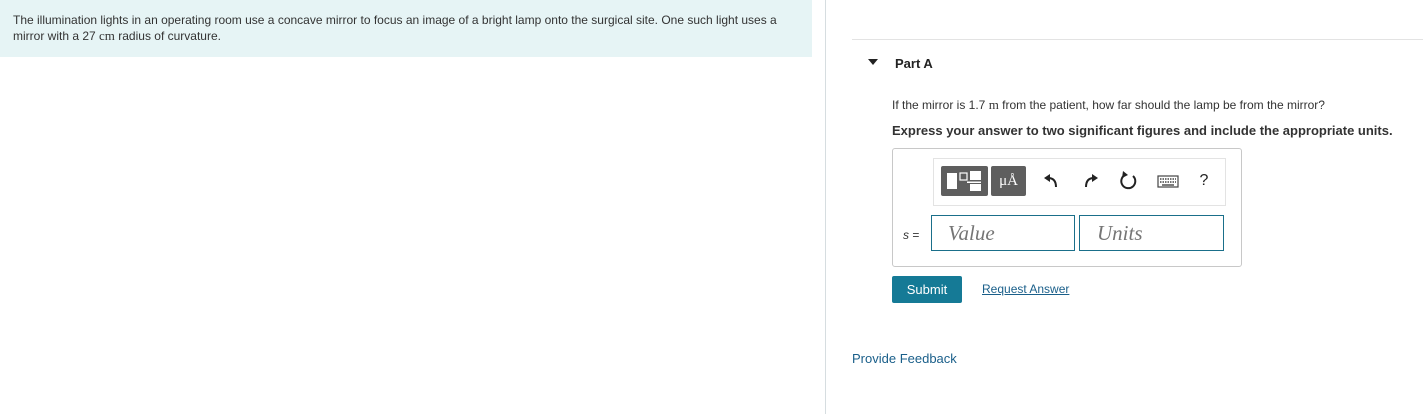  I want to click on undo-icon, so click(1050, 181).